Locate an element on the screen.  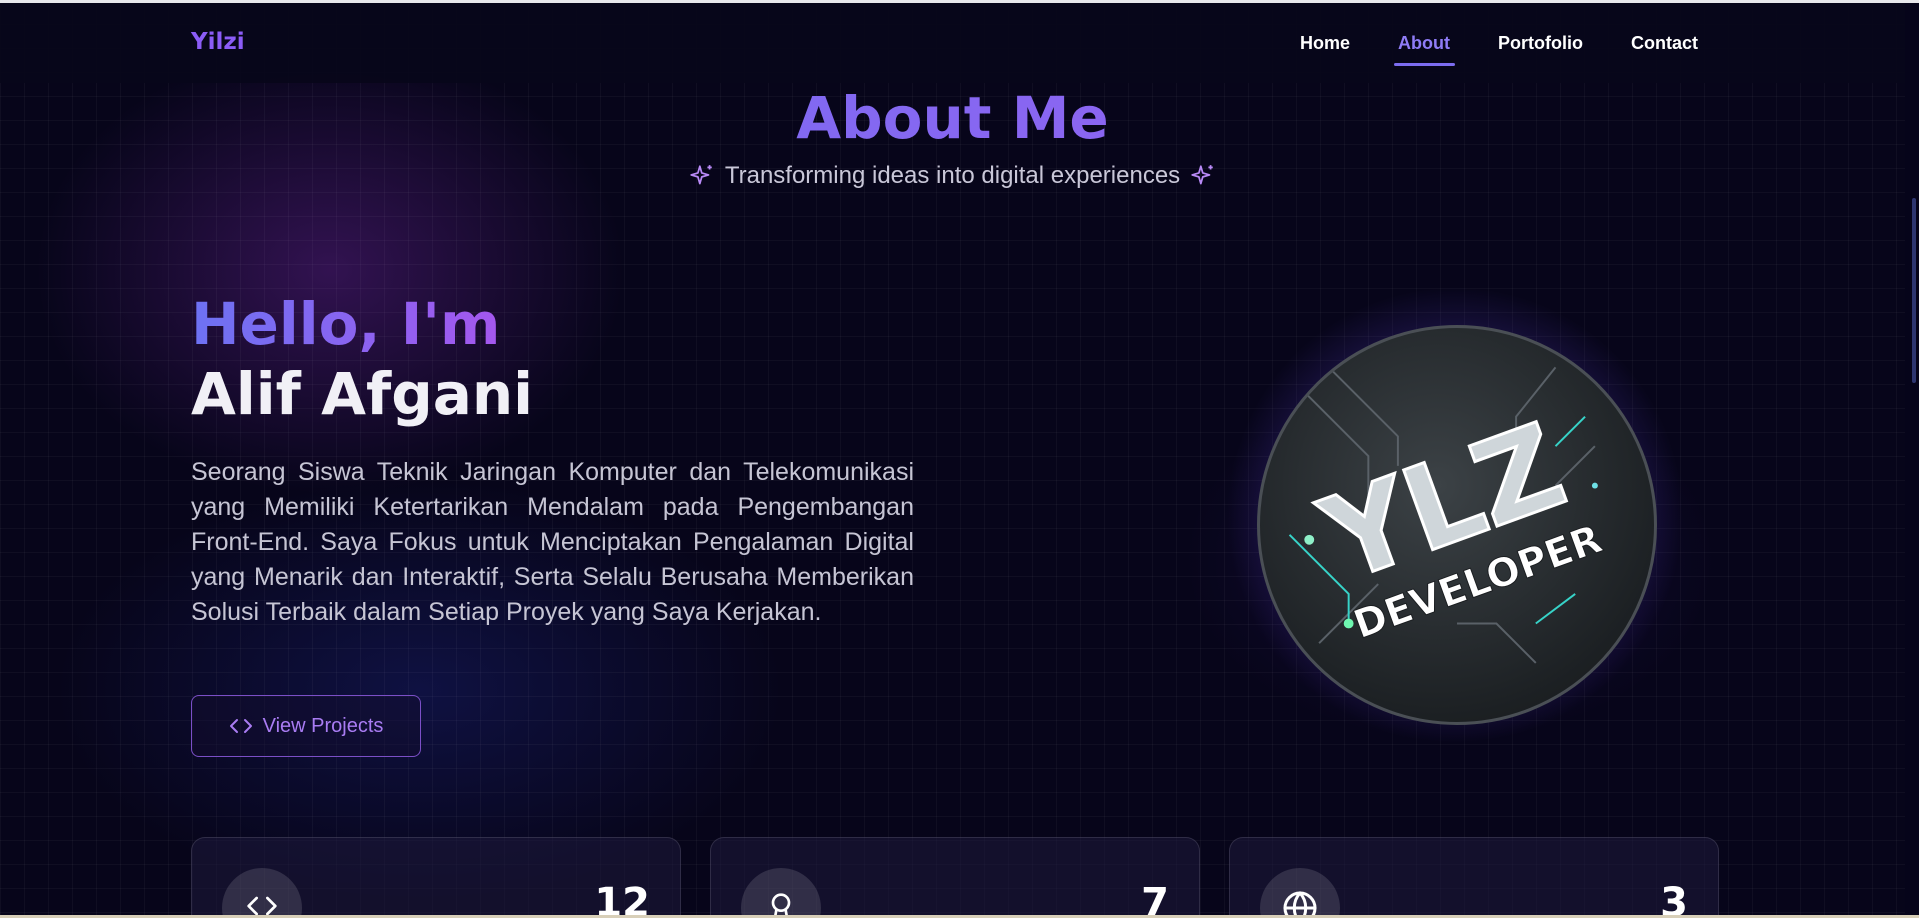
stat-value: 7 is located at coordinates (1155, 899).